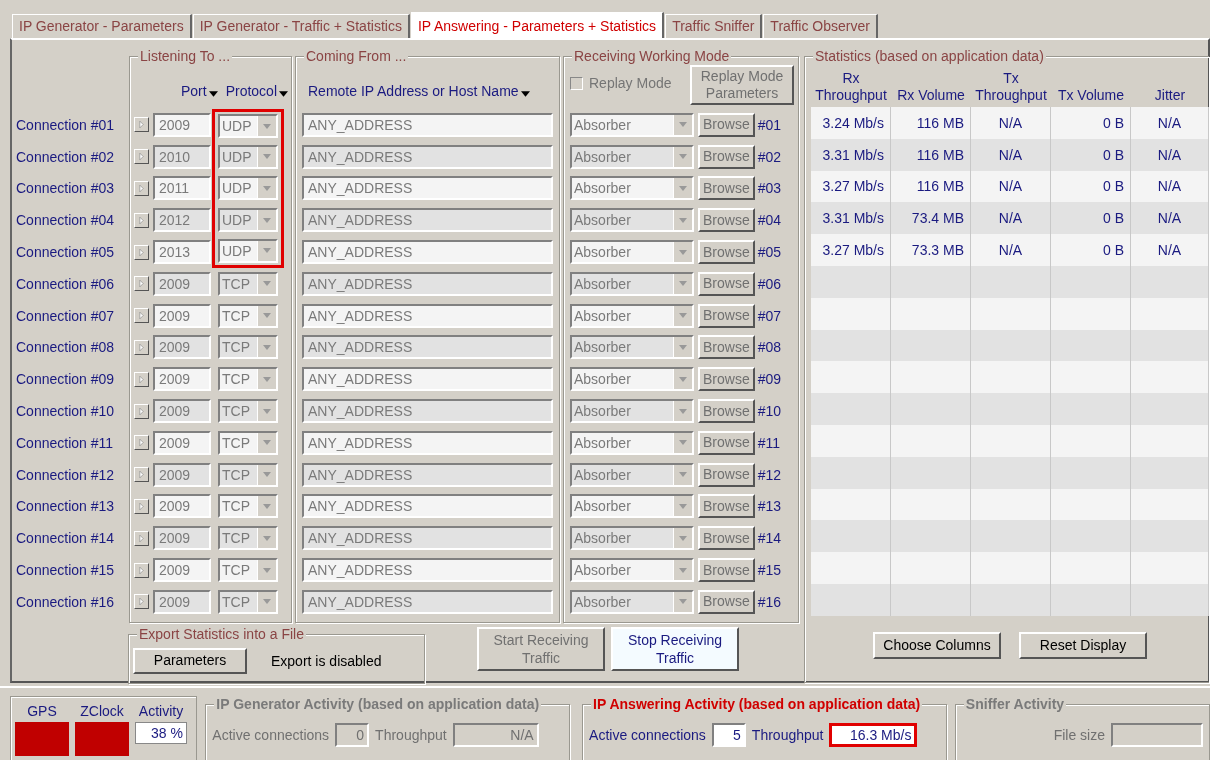 The image size is (1210, 760). What do you see at coordinates (301, 26) in the screenshot?
I see `tab: IP Generator - Traffic + Statistics` at bounding box center [301, 26].